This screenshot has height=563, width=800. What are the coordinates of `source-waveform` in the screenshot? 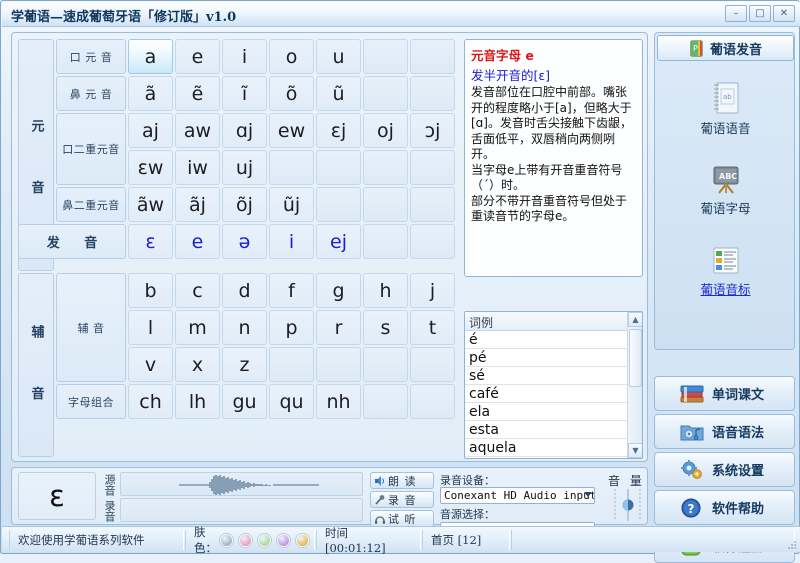 It's located at (241, 484).